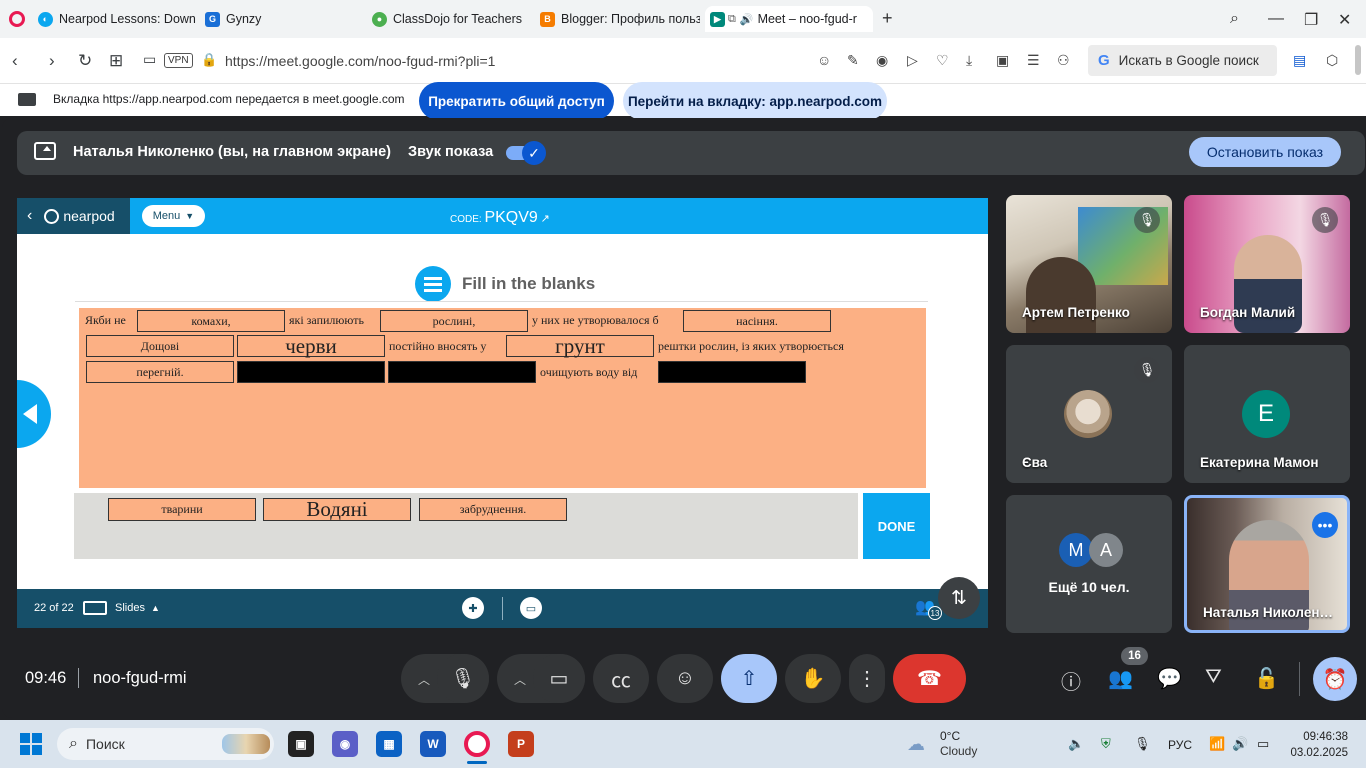 This screenshot has height=768, width=1366. I want to click on battery-icon: ▭, so click(1263, 744).